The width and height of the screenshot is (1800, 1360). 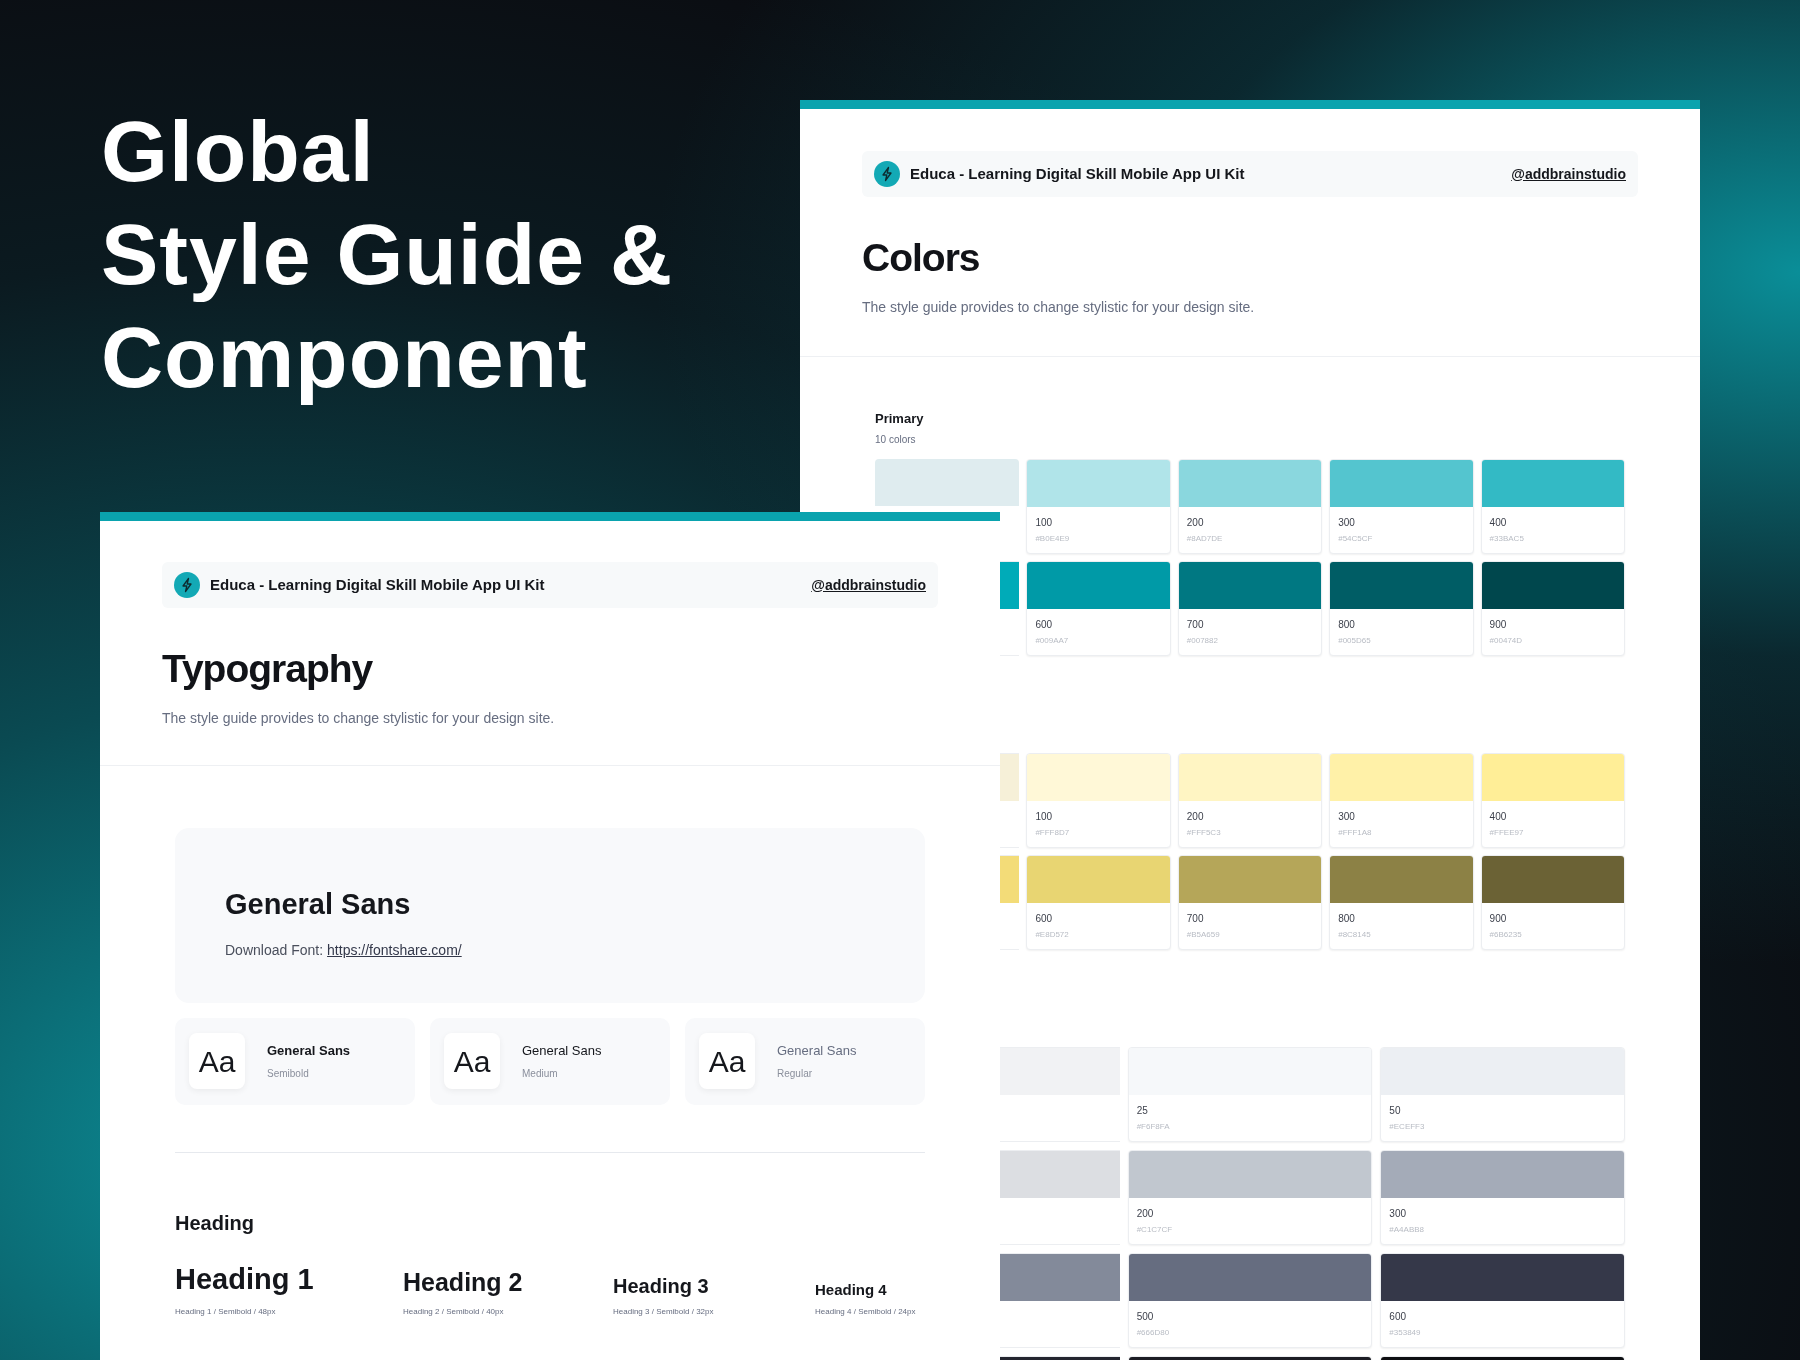 What do you see at coordinates (274, 950) in the screenshot?
I see `download-label: Download Font:` at bounding box center [274, 950].